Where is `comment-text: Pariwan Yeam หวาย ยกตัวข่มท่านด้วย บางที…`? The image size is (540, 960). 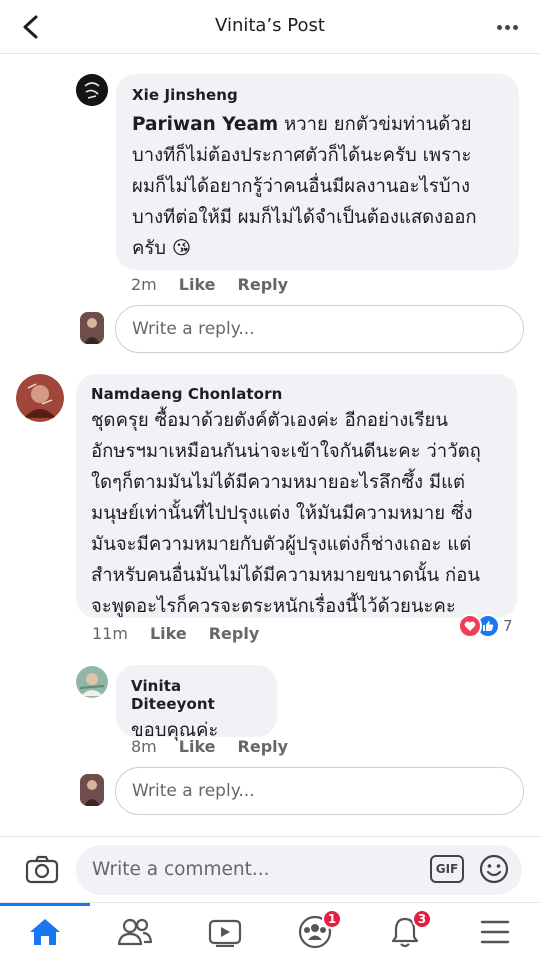 comment-text: Pariwan Yeam หวาย ยกตัวข่มท่านด้วย บางที… is located at coordinates (317, 186).